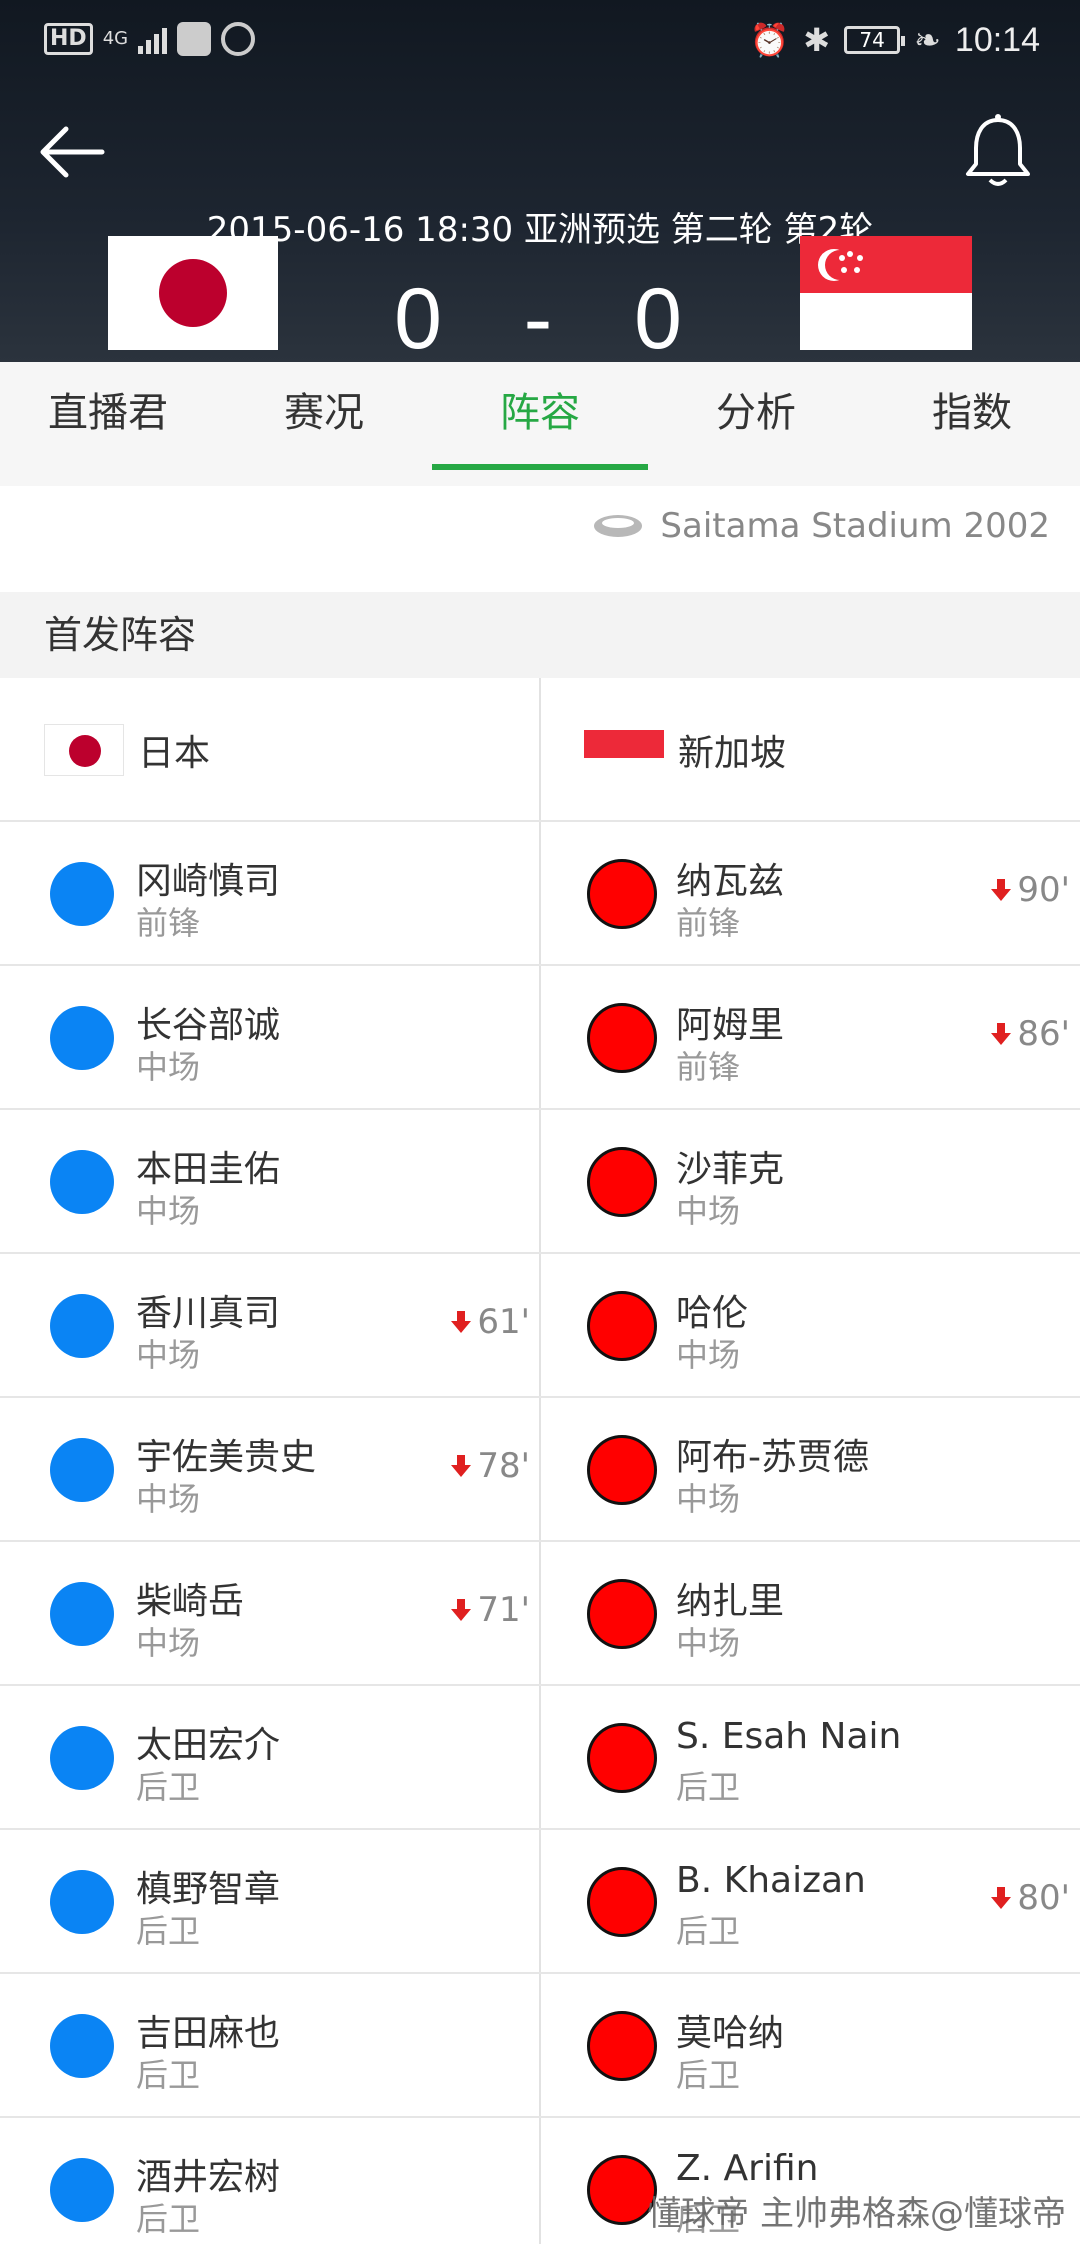 The width and height of the screenshot is (1080, 2244). Describe the element at coordinates (747, 2168) in the screenshot. I see `player-name: Z. Arifin` at that location.